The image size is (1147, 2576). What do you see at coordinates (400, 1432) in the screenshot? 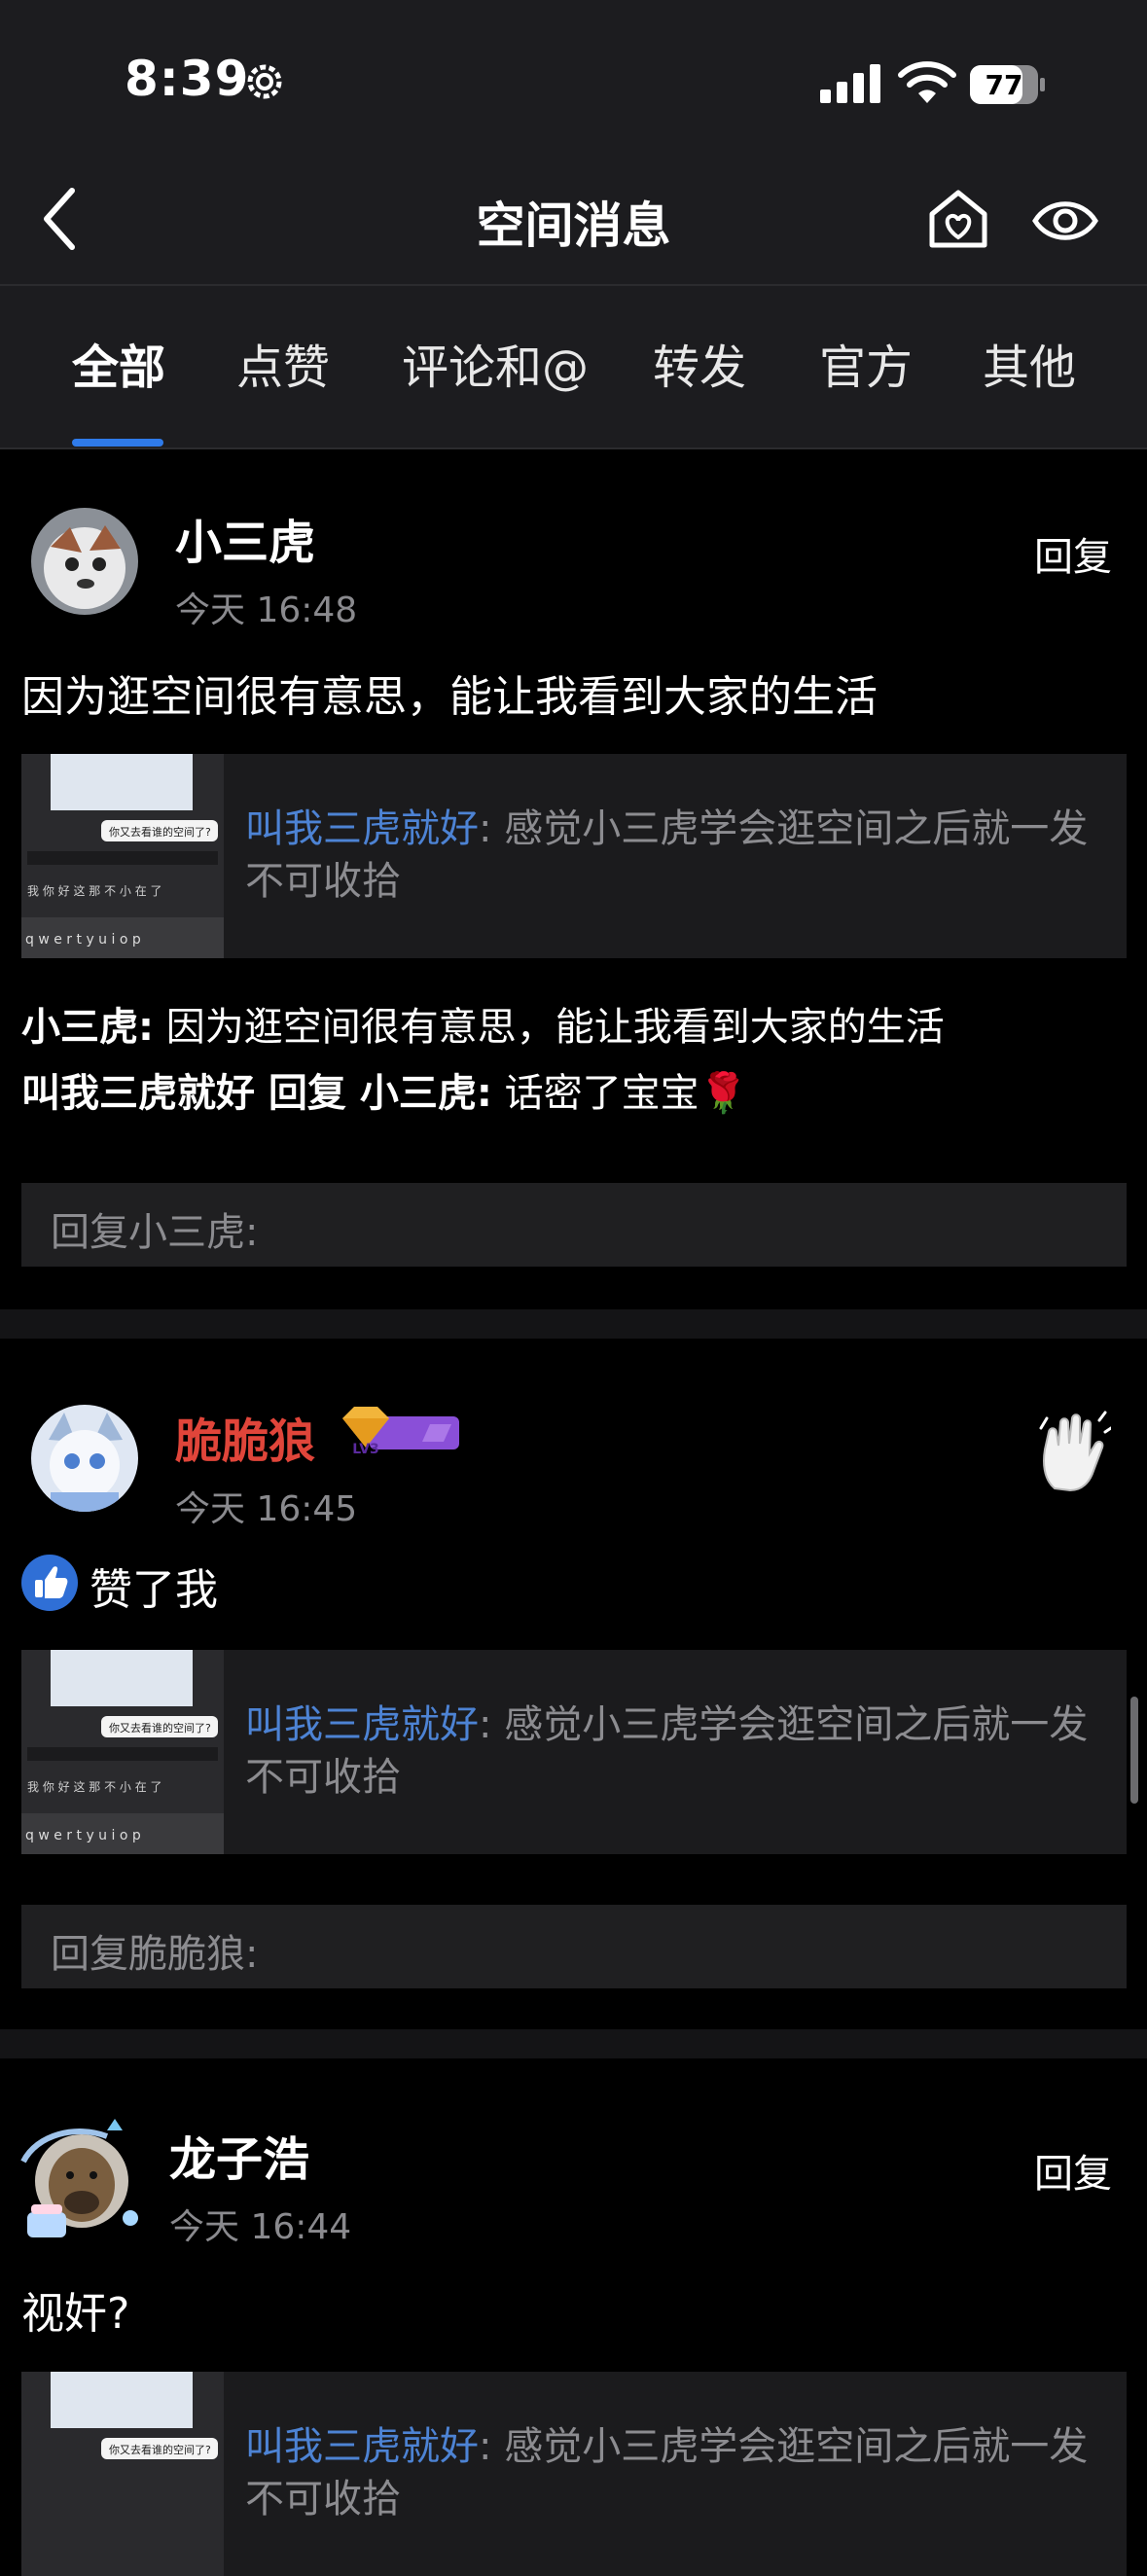
I see `level-badge-icon: LV3` at bounding box center [400, 1432].